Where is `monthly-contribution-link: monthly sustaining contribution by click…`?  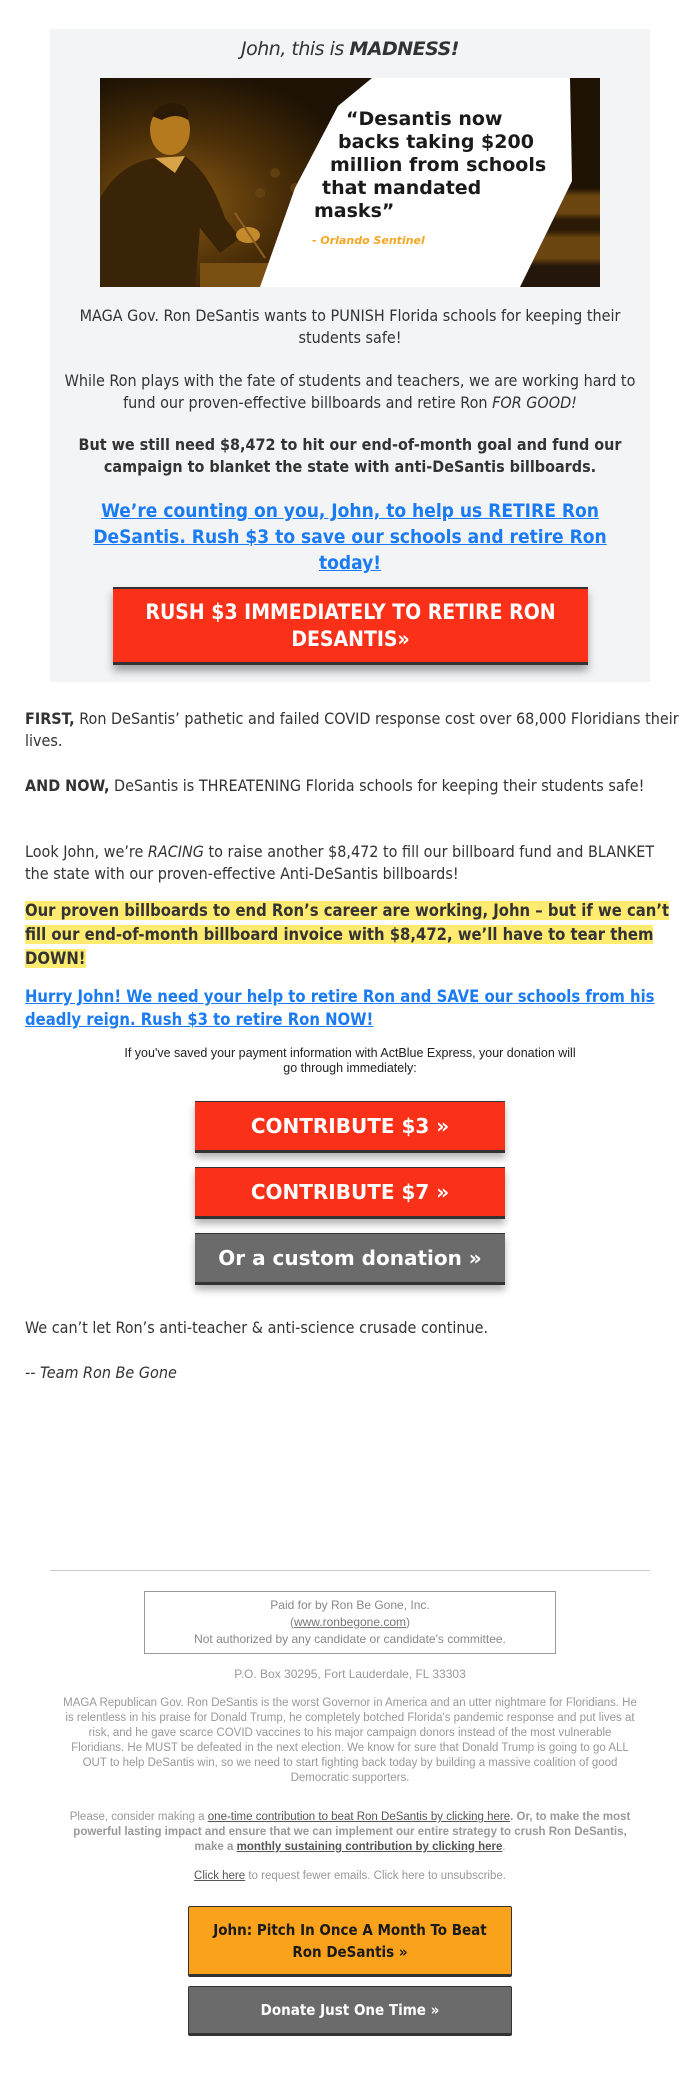
monthly-contribution-link: monthly sustaining contribution by click… is located at coordinates (370, 1847).